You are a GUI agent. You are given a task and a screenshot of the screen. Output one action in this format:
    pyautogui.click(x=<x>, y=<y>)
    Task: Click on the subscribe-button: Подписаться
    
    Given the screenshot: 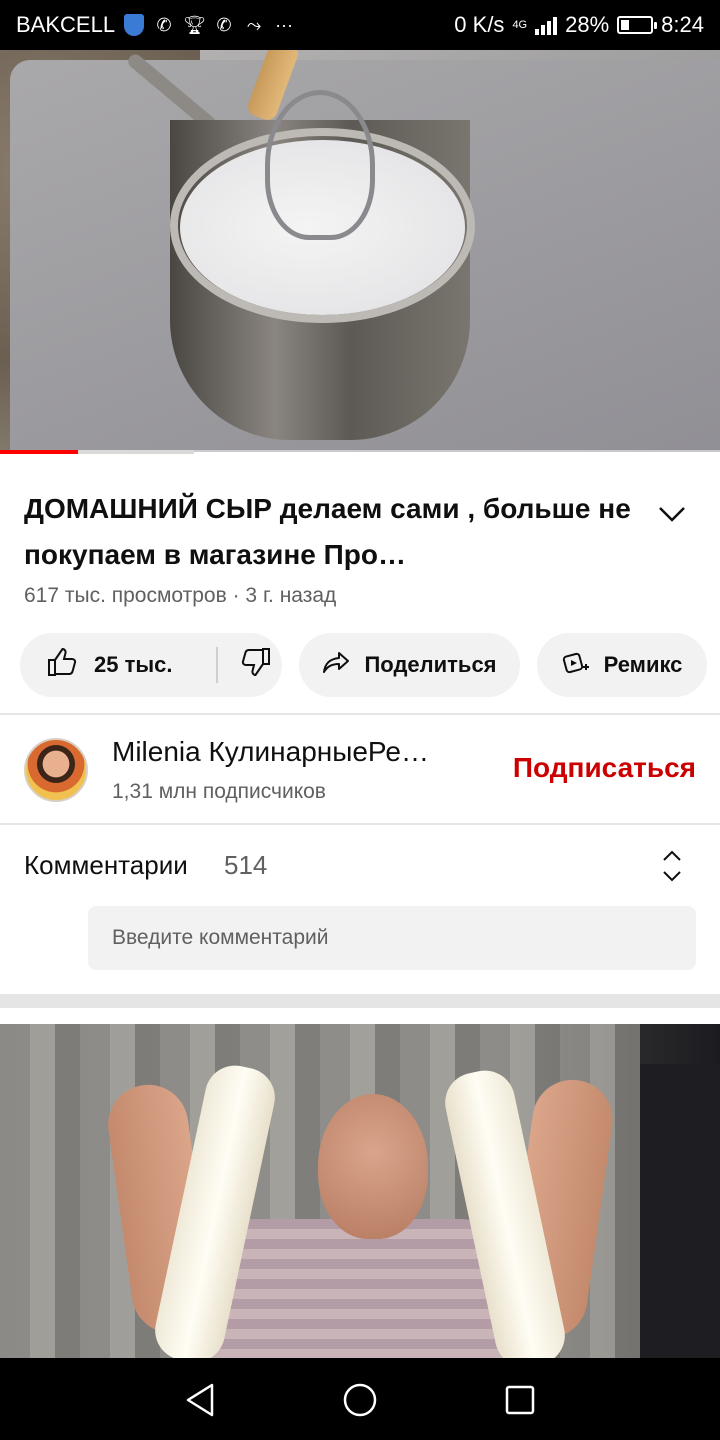 What is the action you would take?
    pyautogui.click(x=604, y=768)
    